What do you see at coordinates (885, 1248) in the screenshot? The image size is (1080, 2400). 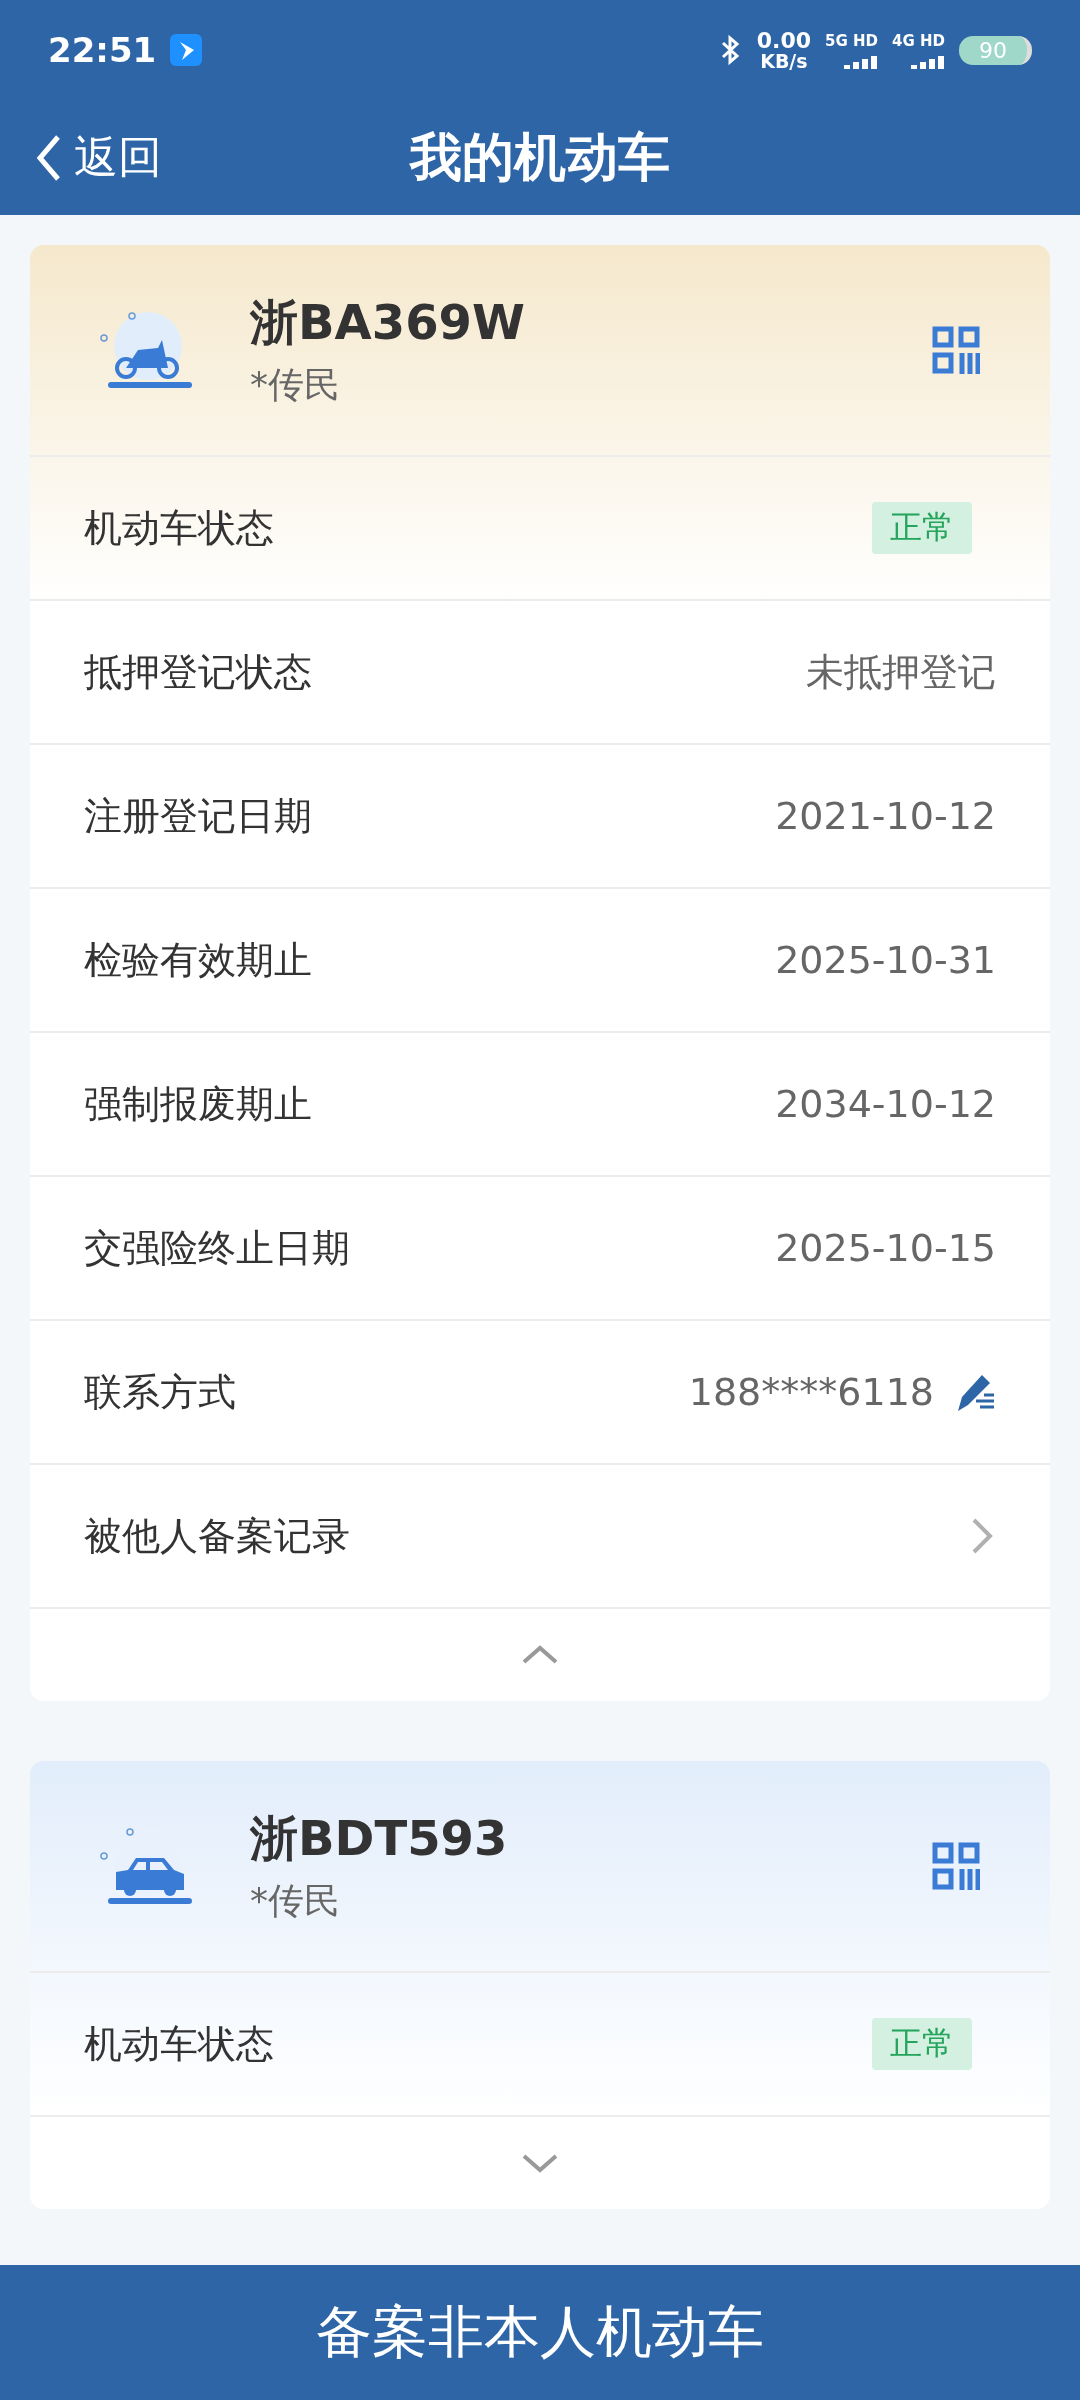 I see `row-value: 2025-10-15` at bounding box center [885, 1248].